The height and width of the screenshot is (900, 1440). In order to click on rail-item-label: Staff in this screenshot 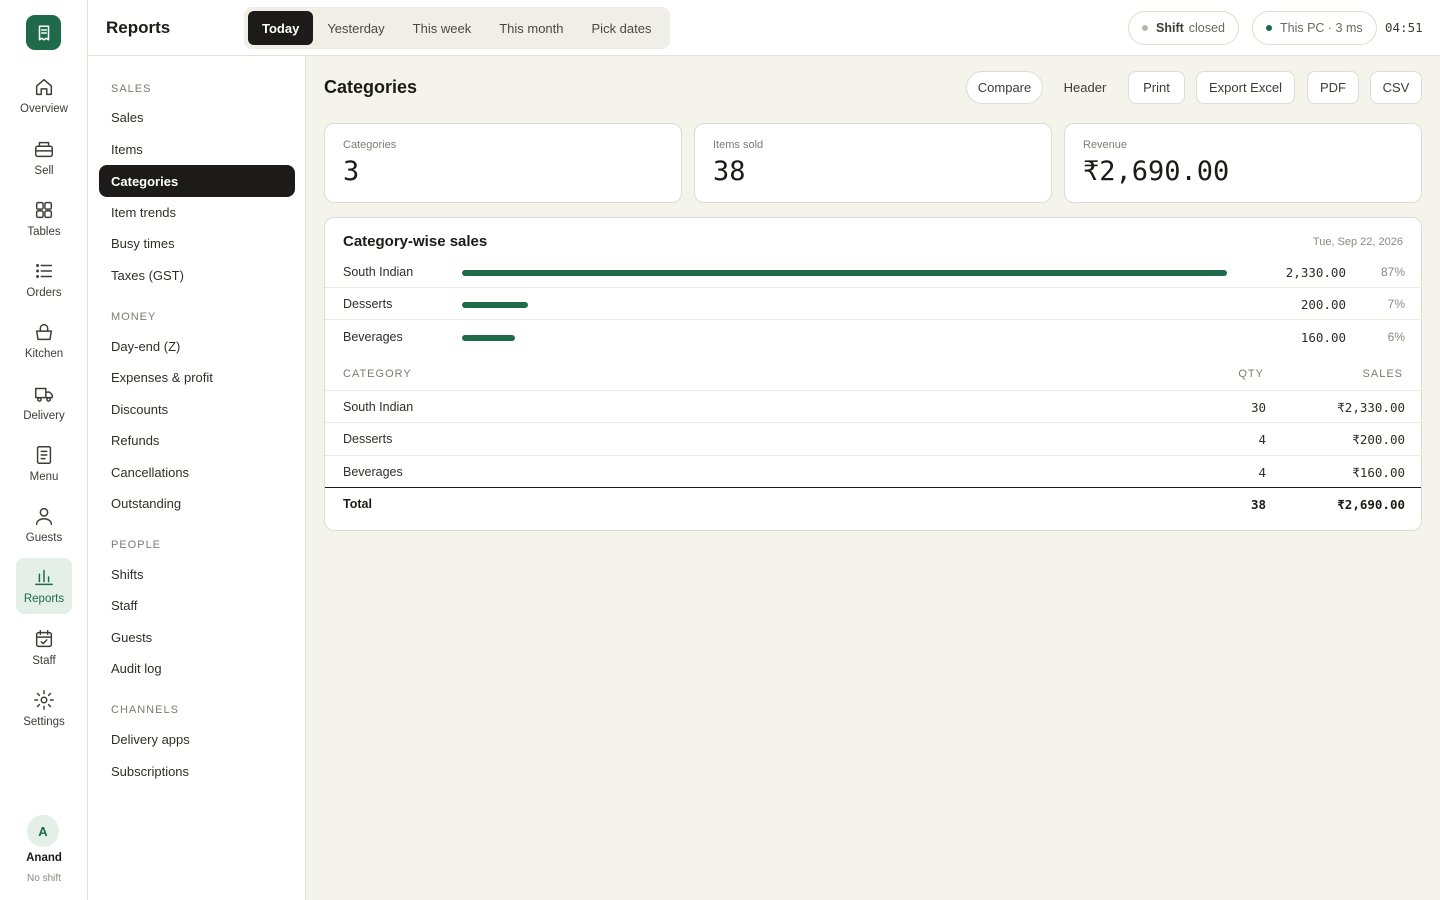, I will do `click(44, 661)`.